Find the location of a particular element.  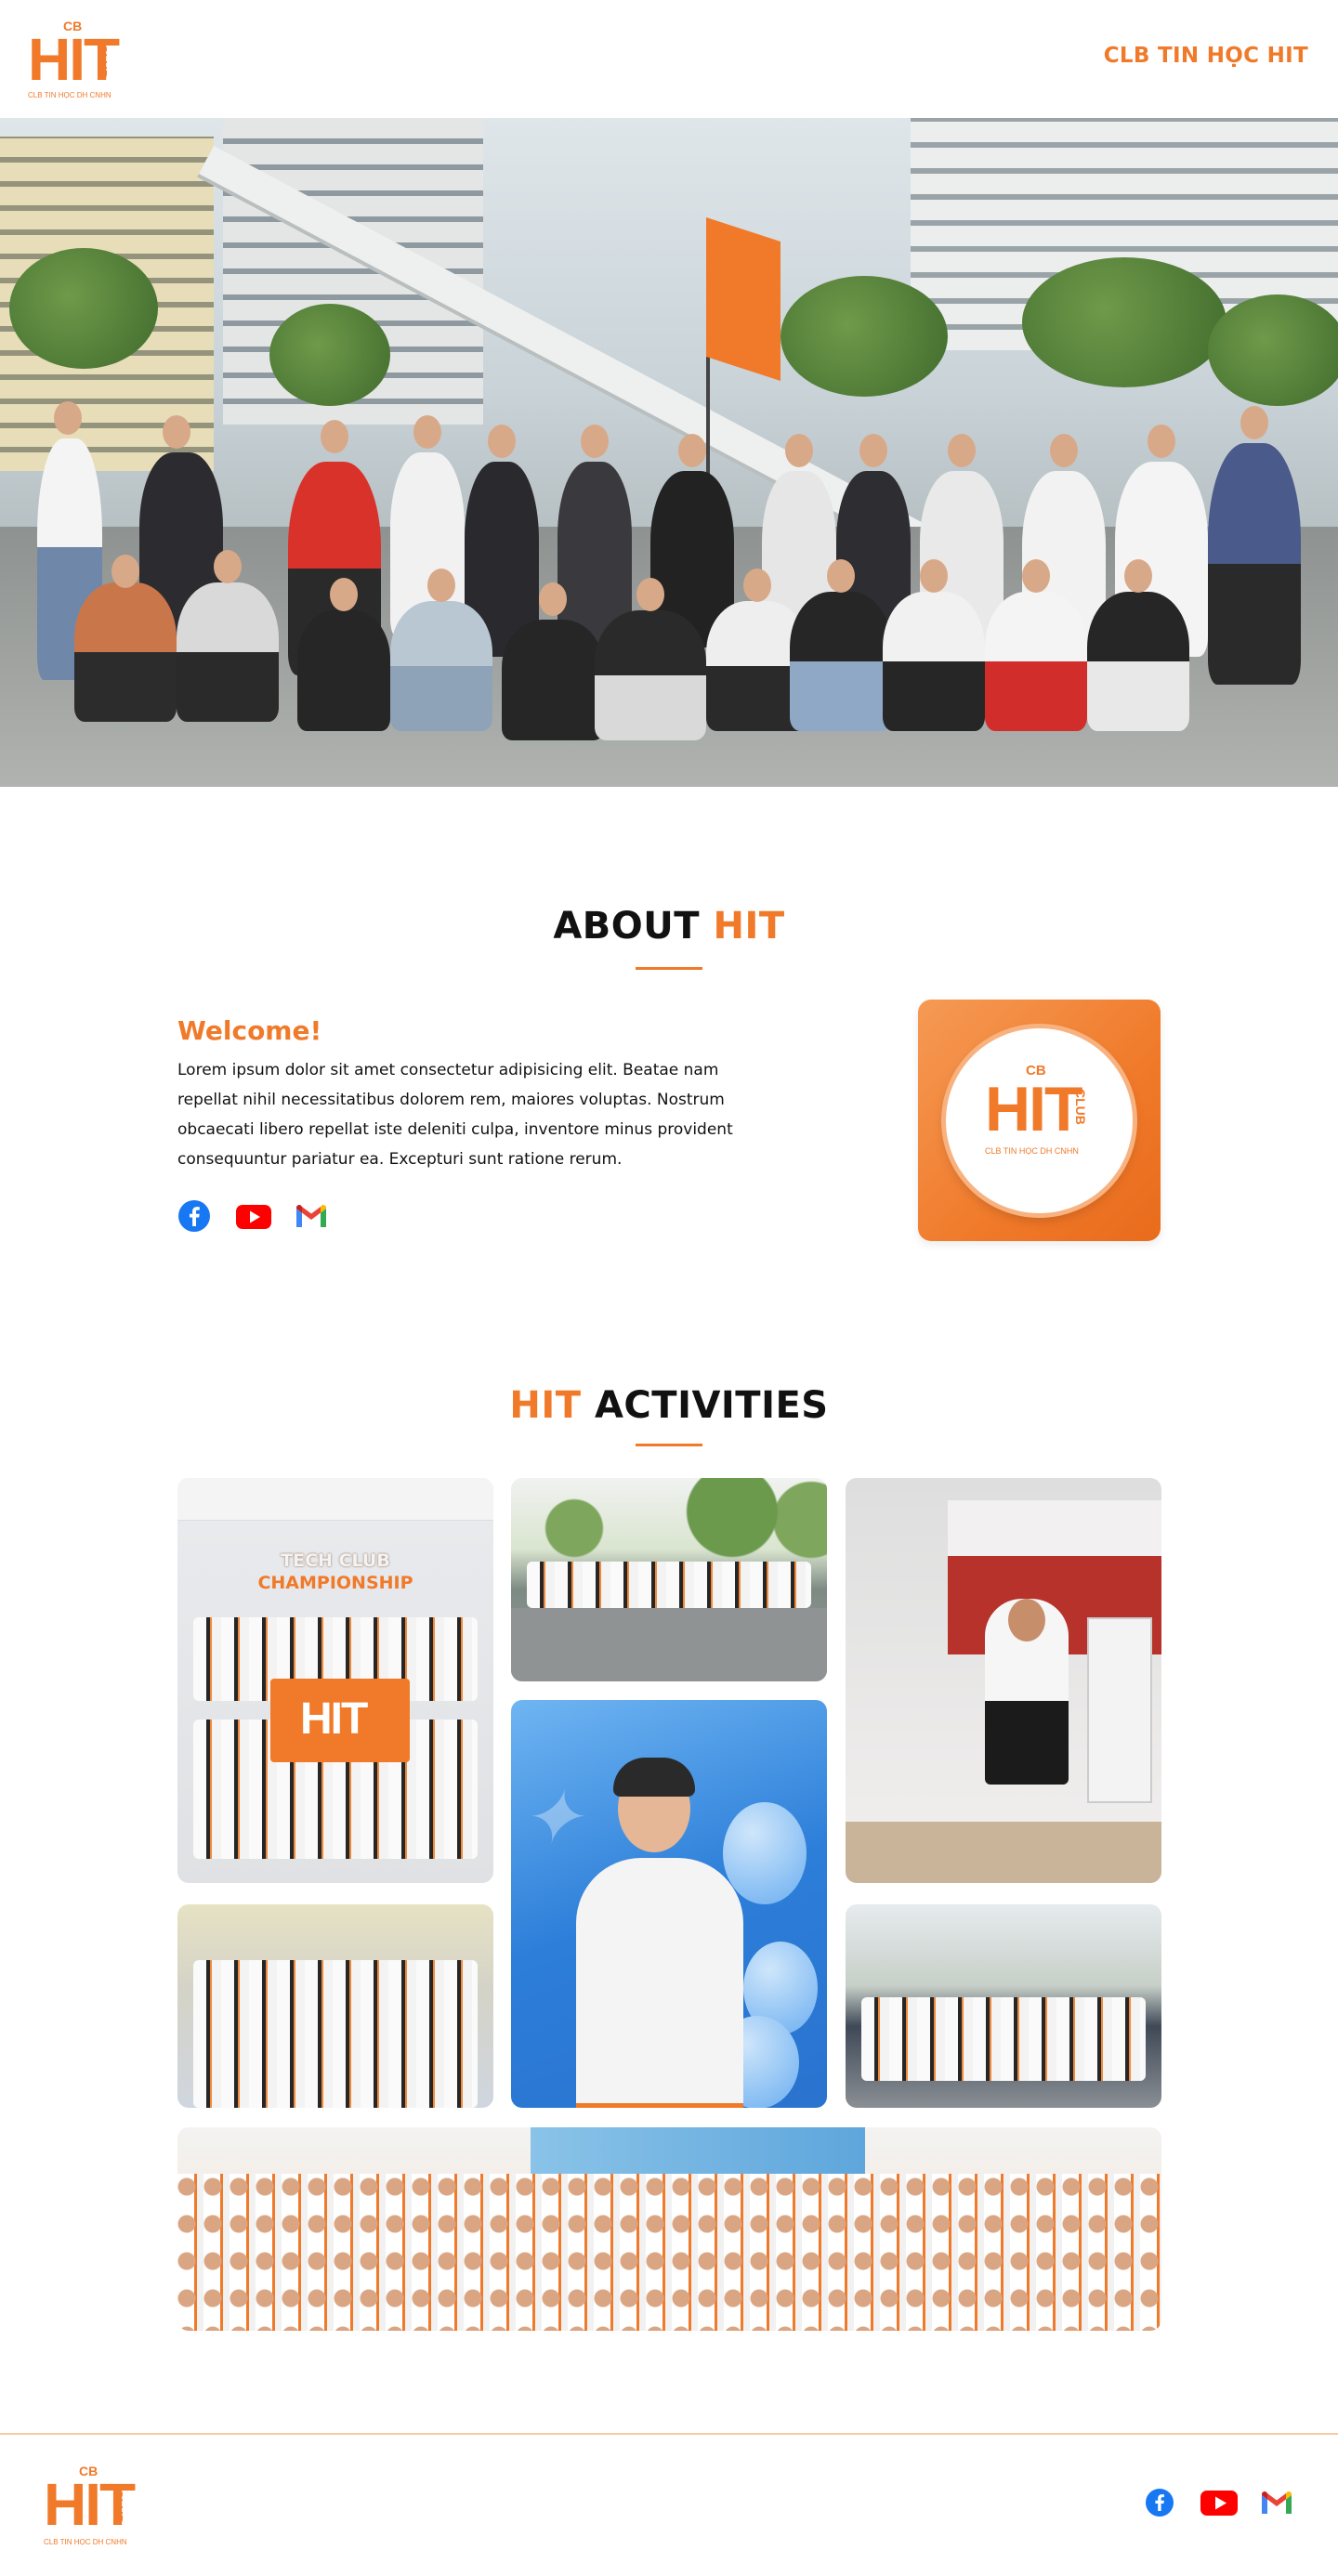

footer-logo: CB HIT CLUB CLB TIN HỌC DH CNHN is located at coordinates (90, 2509).